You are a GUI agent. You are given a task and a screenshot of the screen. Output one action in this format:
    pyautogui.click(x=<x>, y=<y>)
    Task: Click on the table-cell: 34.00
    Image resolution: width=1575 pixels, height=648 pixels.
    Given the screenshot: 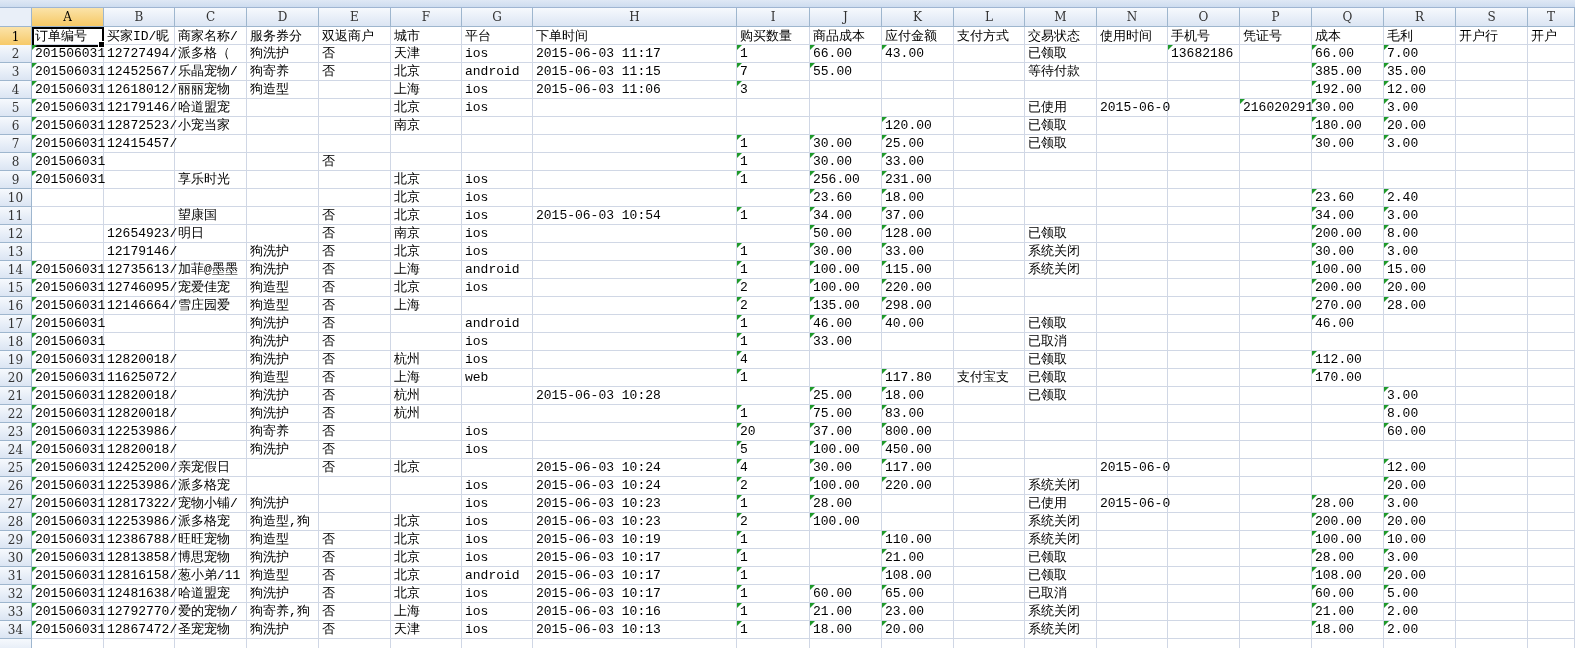 What is the action you would take?
    pyautogui.click(x=832, y=216)
    